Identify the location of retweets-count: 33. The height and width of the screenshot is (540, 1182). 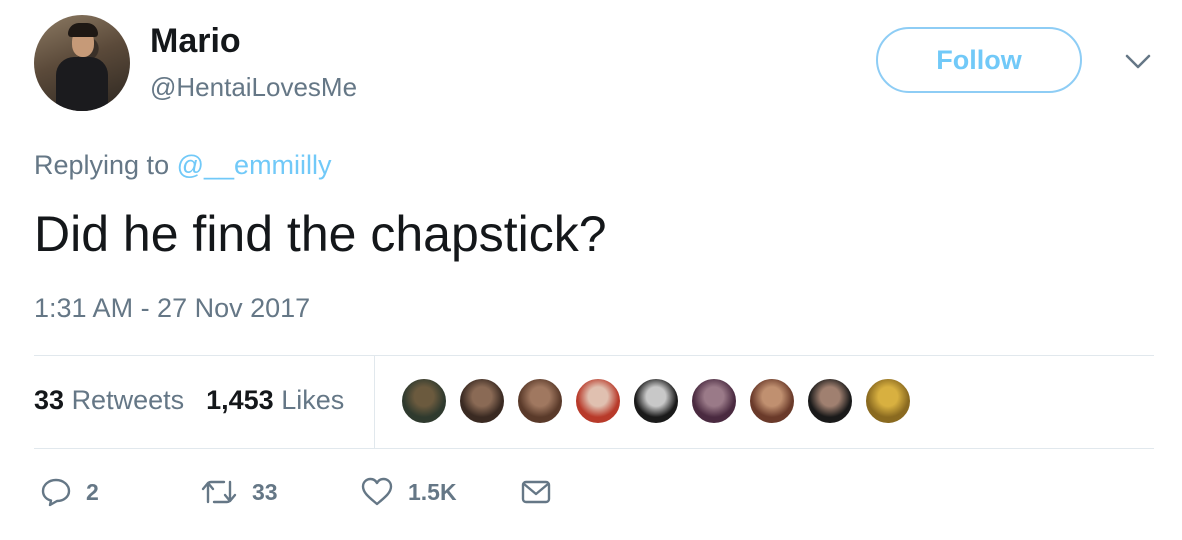
(49, 400).